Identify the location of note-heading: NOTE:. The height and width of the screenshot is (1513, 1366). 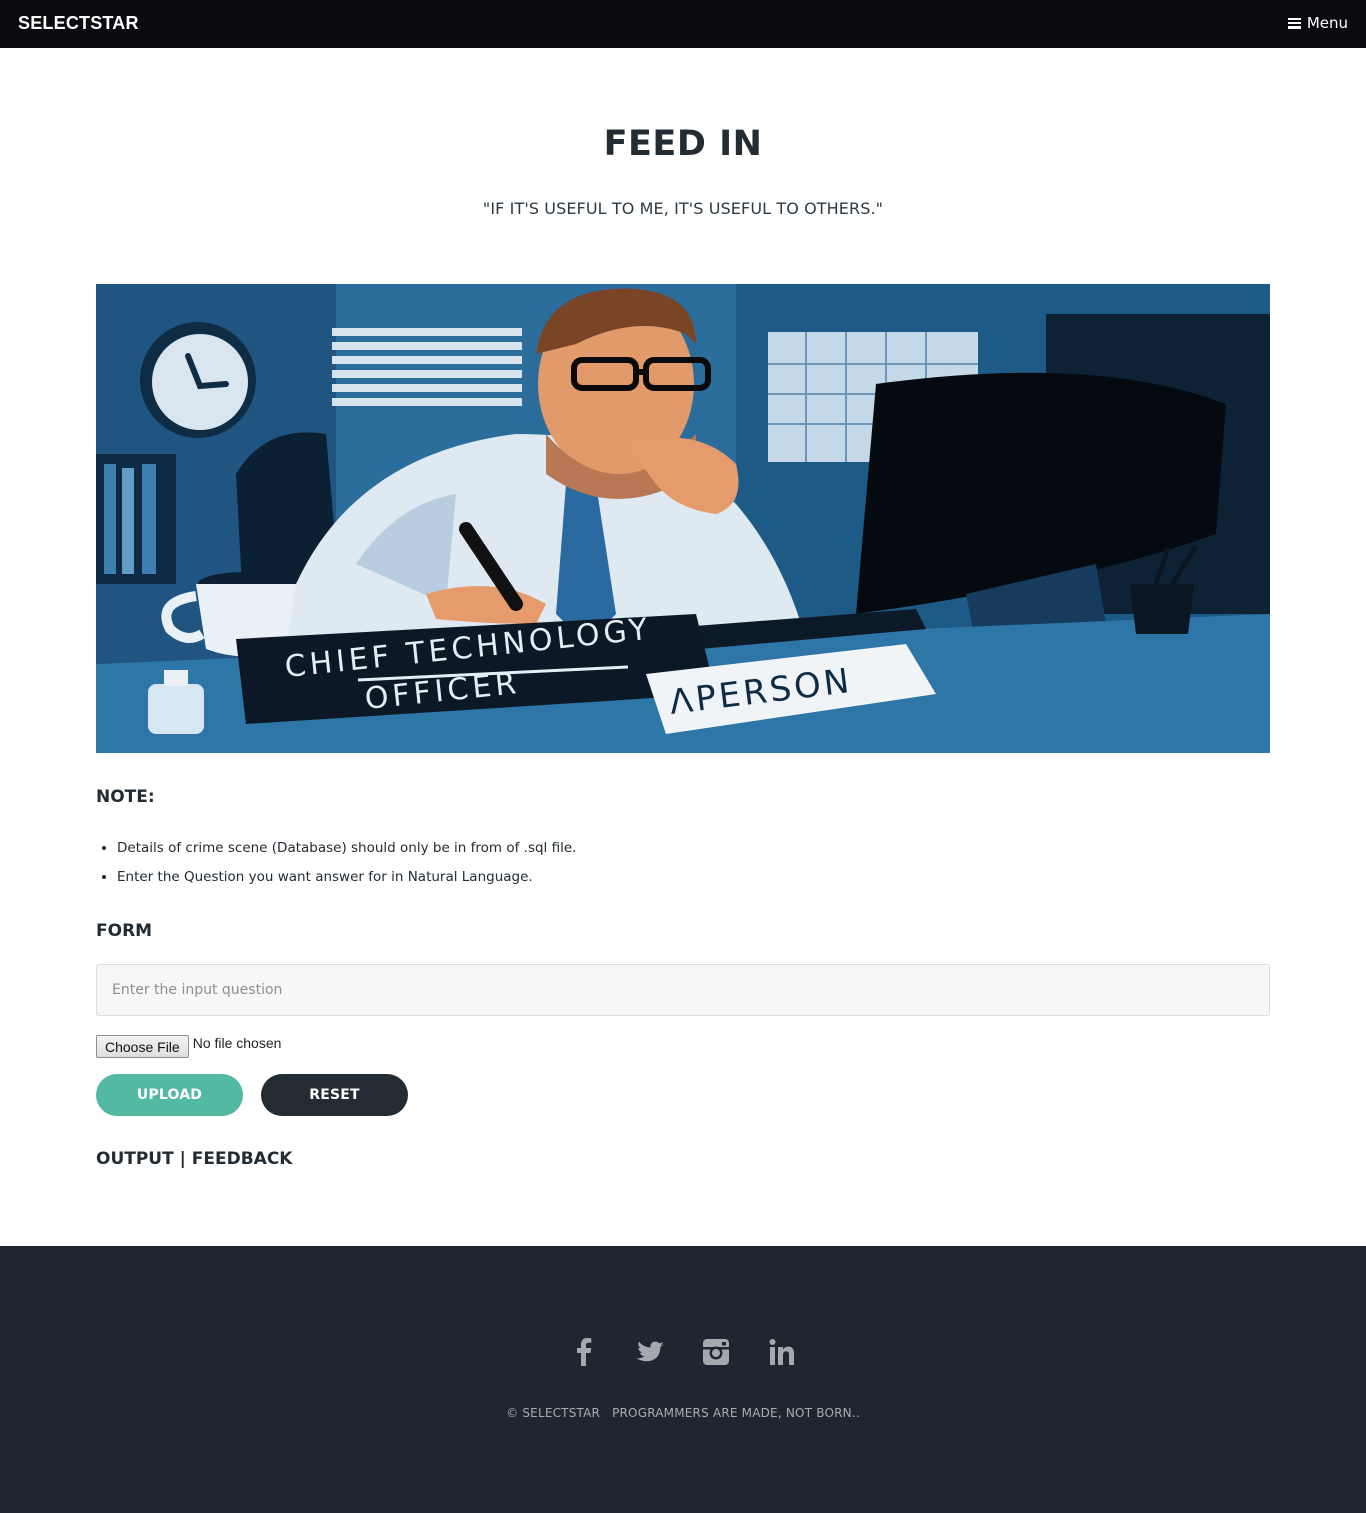
(125, 797).